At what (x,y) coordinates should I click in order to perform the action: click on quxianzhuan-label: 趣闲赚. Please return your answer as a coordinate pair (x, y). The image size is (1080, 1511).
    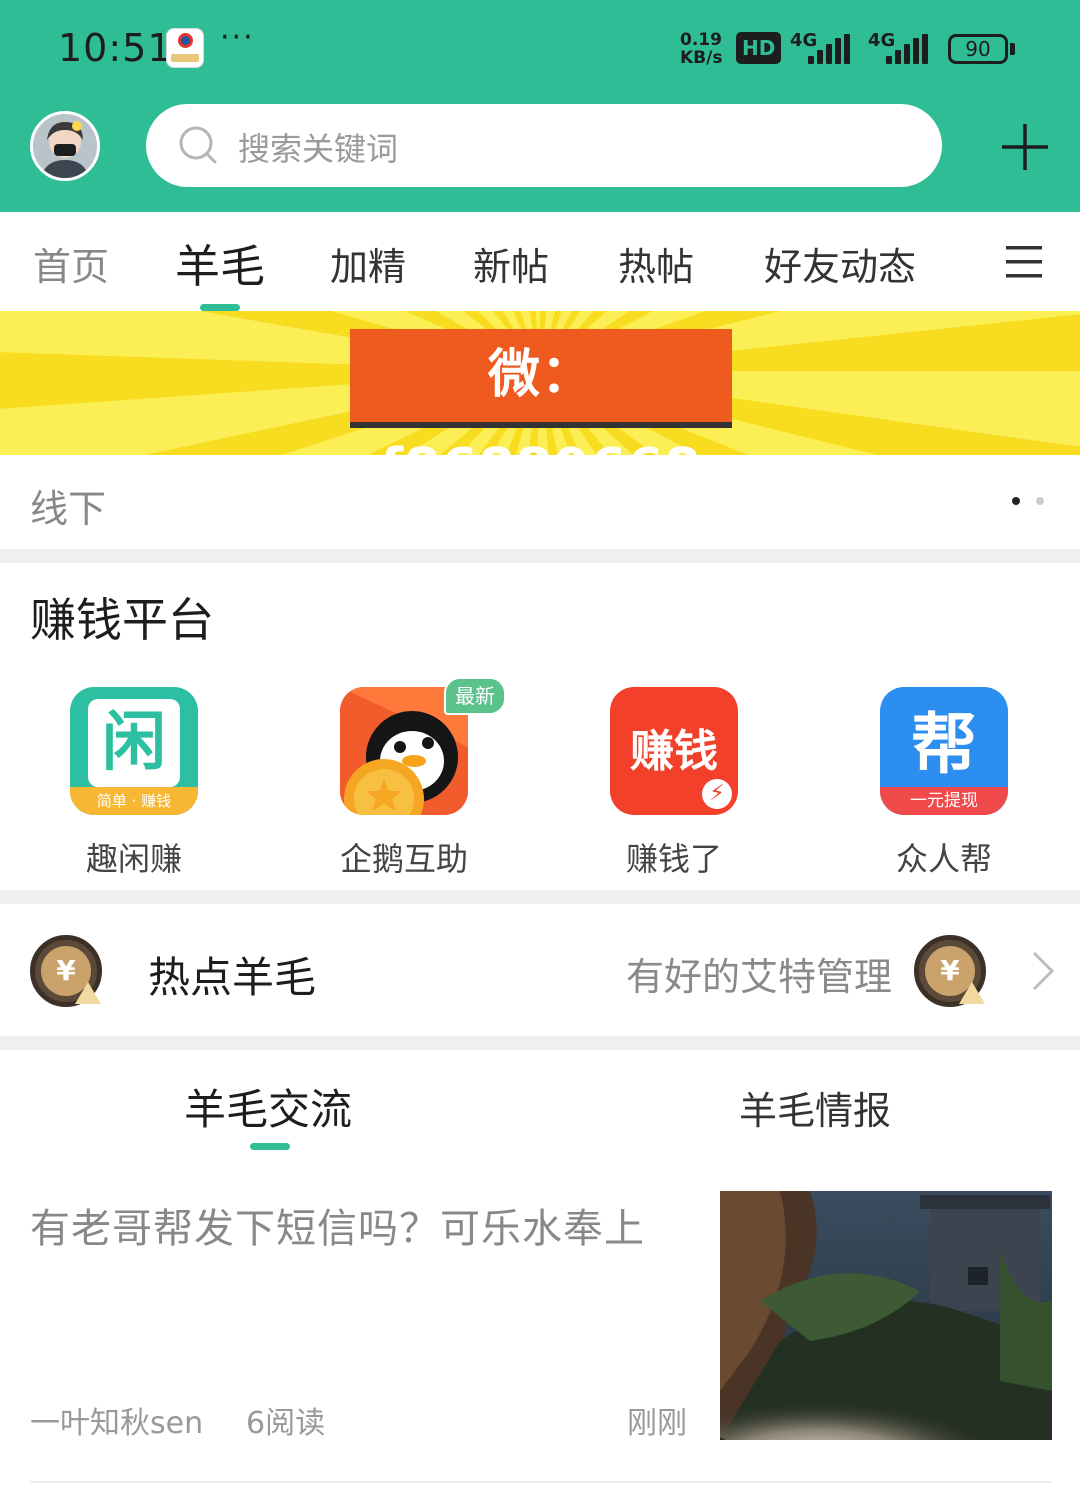
    Looking at the image, I should click on (133, 859).